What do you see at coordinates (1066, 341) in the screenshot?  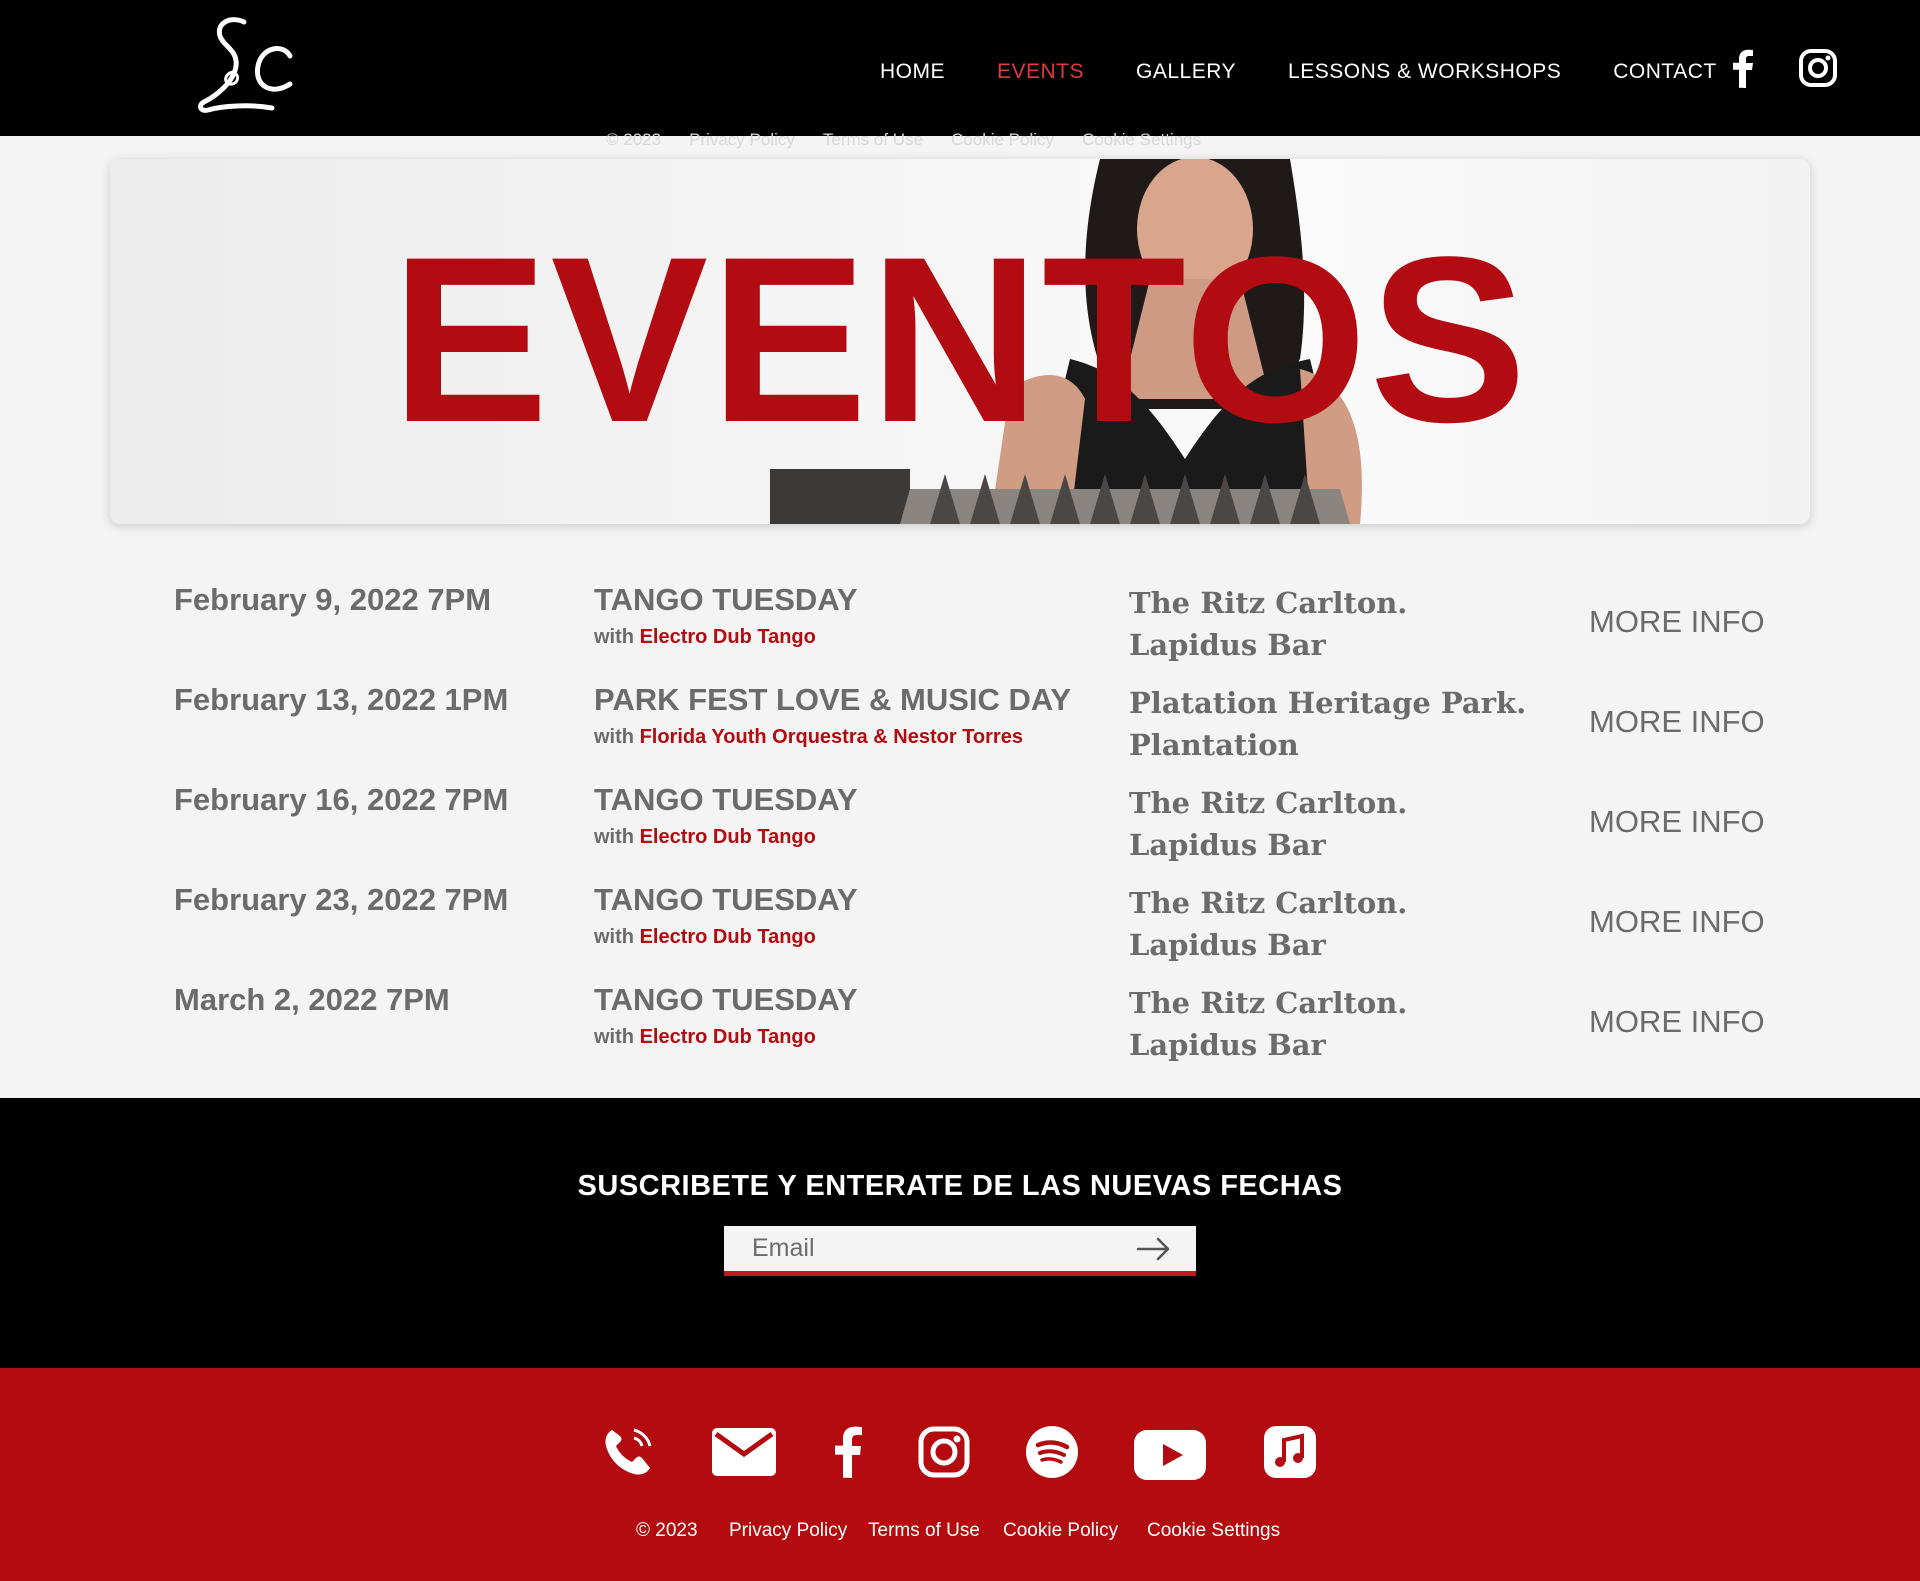 I see `hero-photo-bandoneon-player` at bounding box center [1066, 341].